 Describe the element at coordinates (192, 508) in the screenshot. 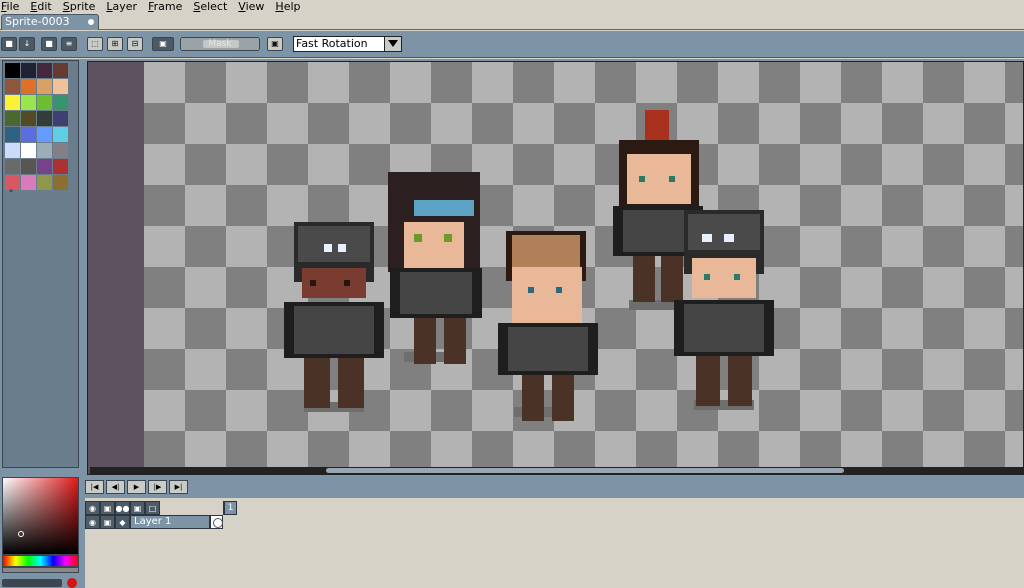

I see `layers-header-spacer` at that location.